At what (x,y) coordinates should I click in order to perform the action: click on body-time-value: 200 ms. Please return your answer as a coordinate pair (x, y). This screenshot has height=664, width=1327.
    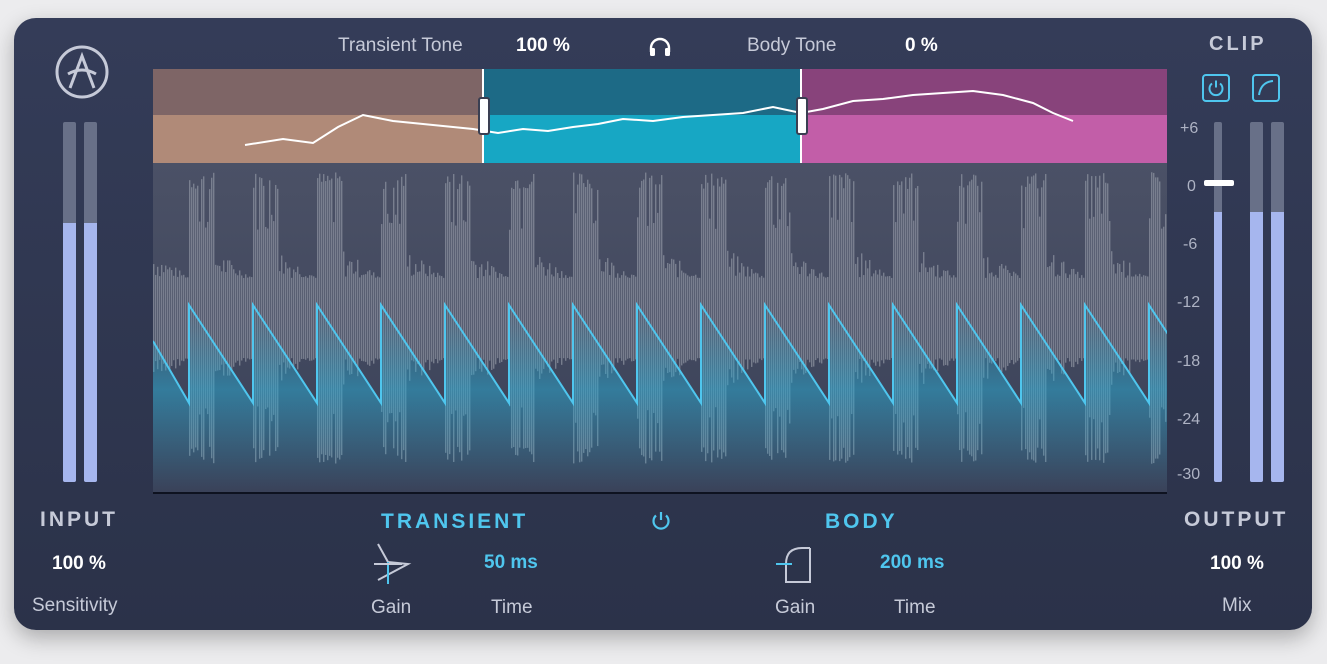
    Looking at the image, I should click on (912, 563).